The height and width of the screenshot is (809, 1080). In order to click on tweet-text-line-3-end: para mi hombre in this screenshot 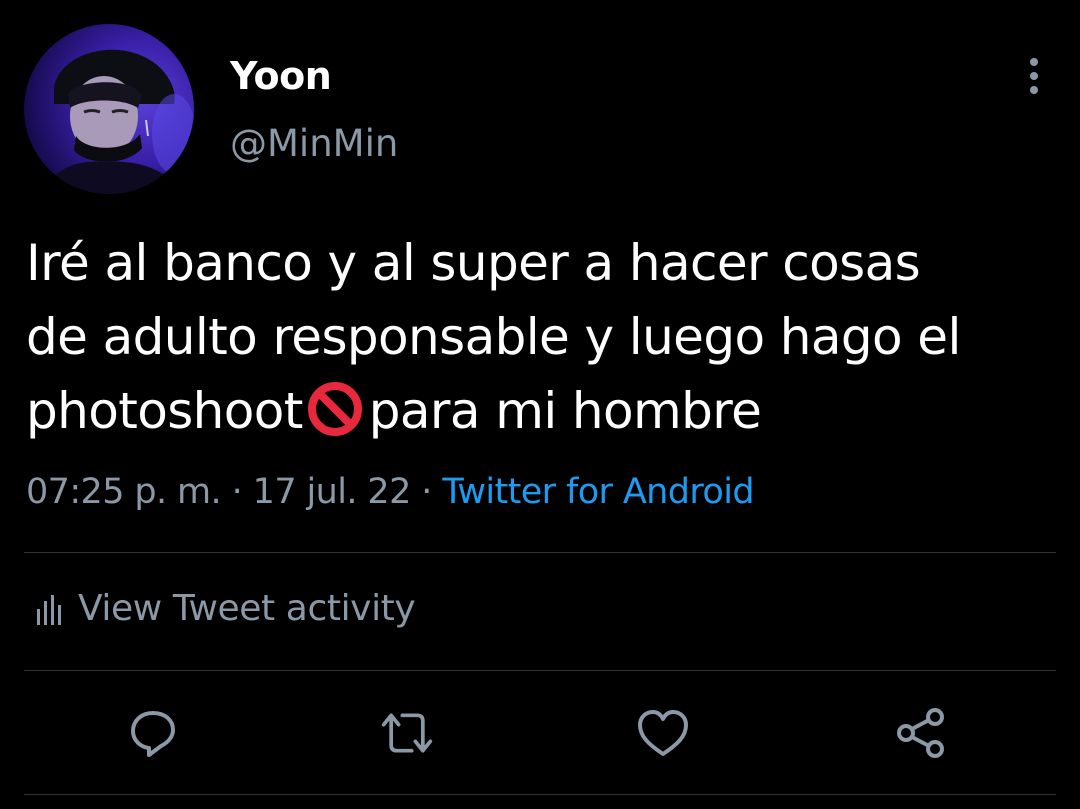, I will do `click(565, 411)`.